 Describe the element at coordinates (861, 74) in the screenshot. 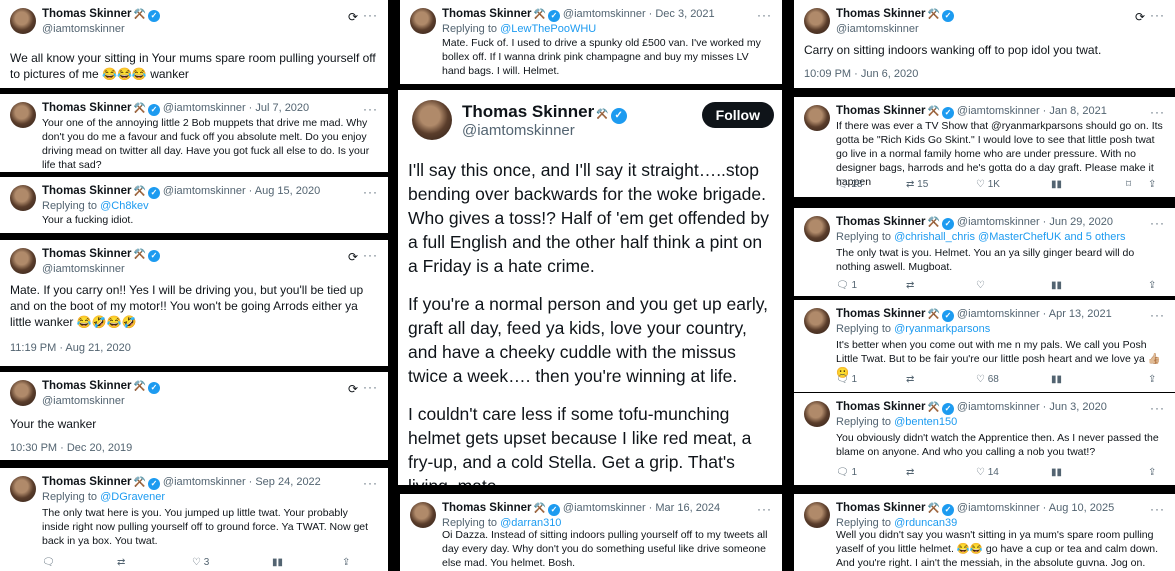

I see `tweet-timestamp: 10:09 PM · Jun 6, 2020` at that location.